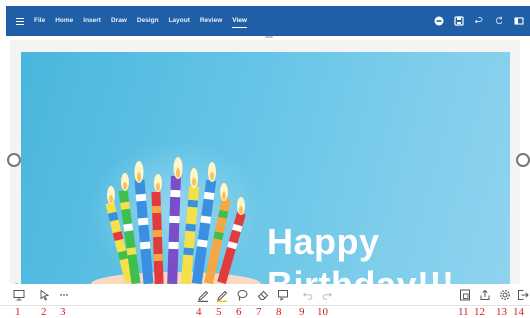 The height and width of the screenshot is (318, 530). What do you see at coordinates (519, 21) in the screenshot?
I see `panel-toggle-icon` at bounding box center [519, 21].